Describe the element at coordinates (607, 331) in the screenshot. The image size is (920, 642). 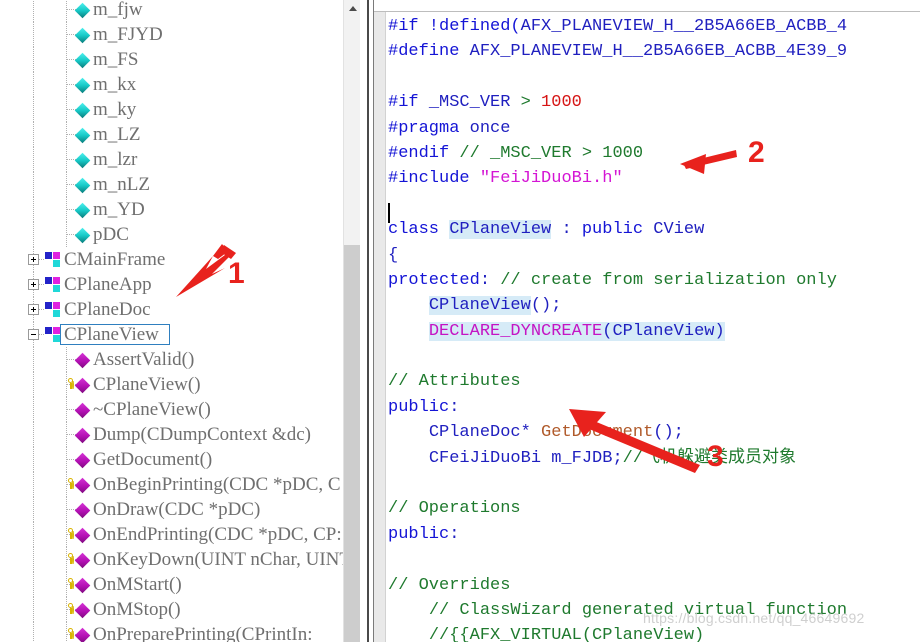
I see `code-token: (` at that location.